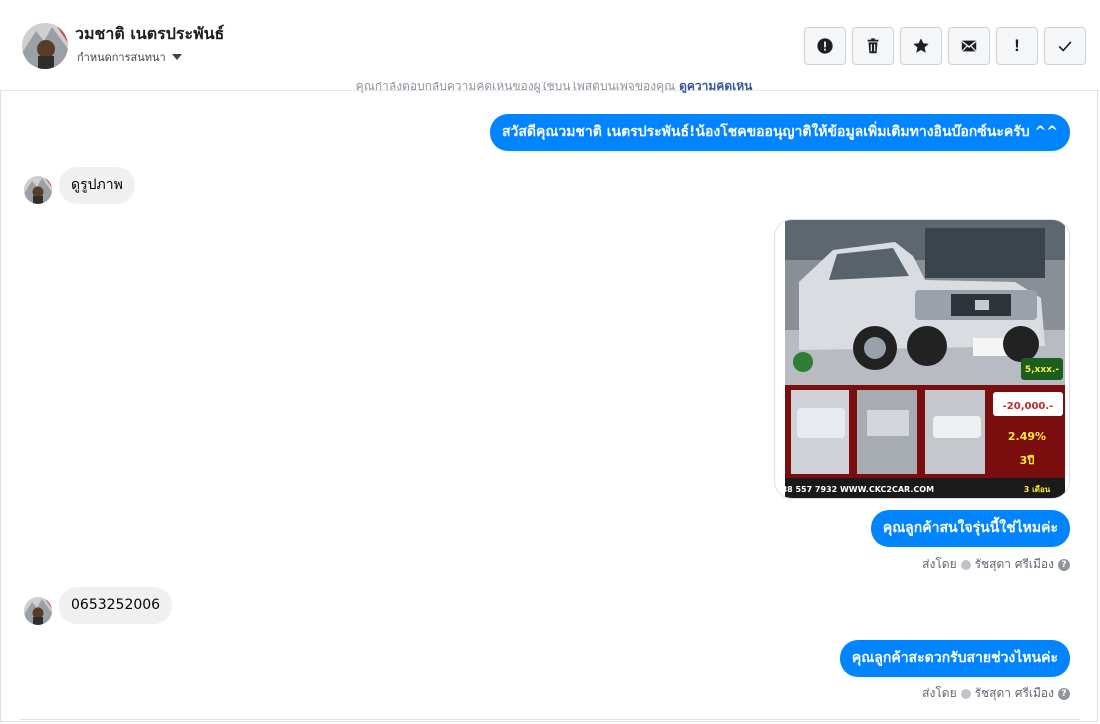  What do you see at coordinates (715, 87) in the screenshot?
I see `view-comment-link: ดูความคิดเห็น` at bounding box center [715, 87].